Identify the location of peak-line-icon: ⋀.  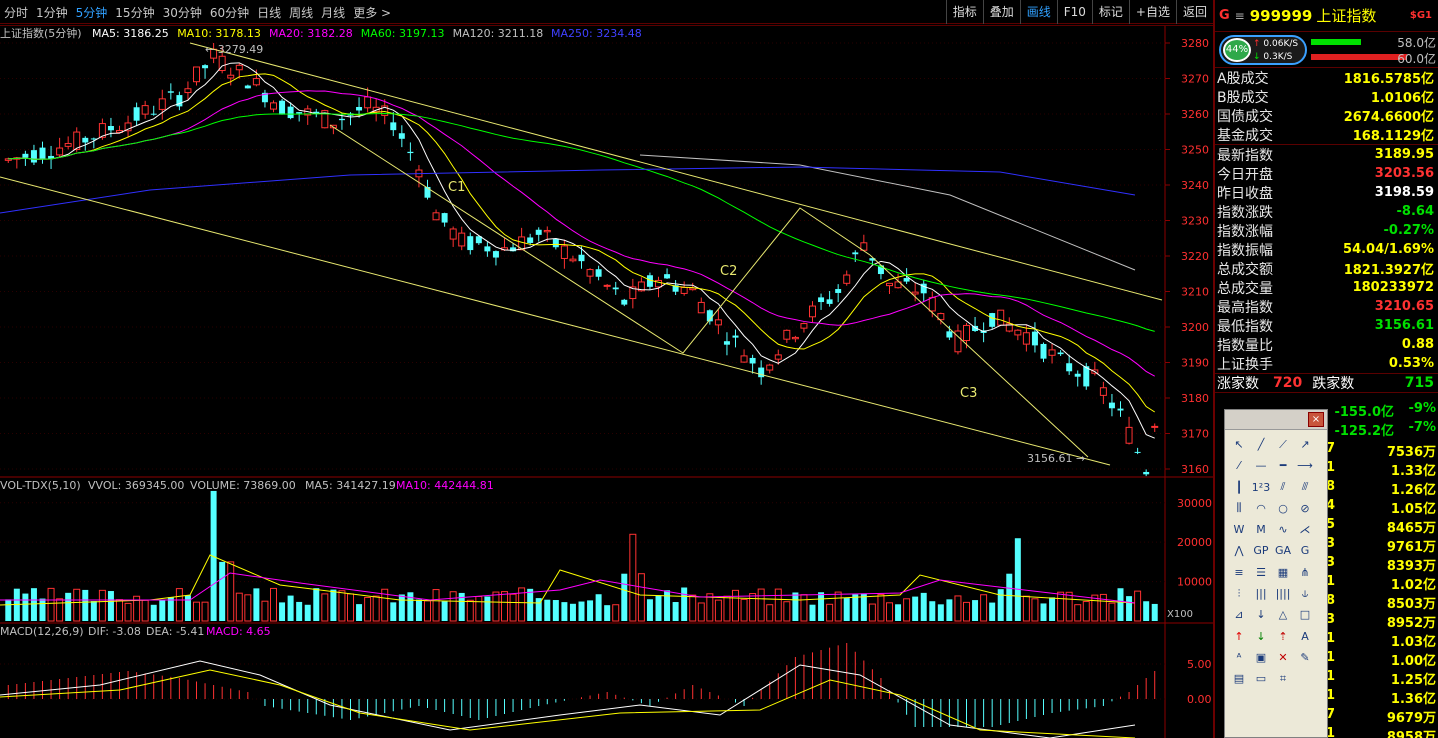
(1239, 550).